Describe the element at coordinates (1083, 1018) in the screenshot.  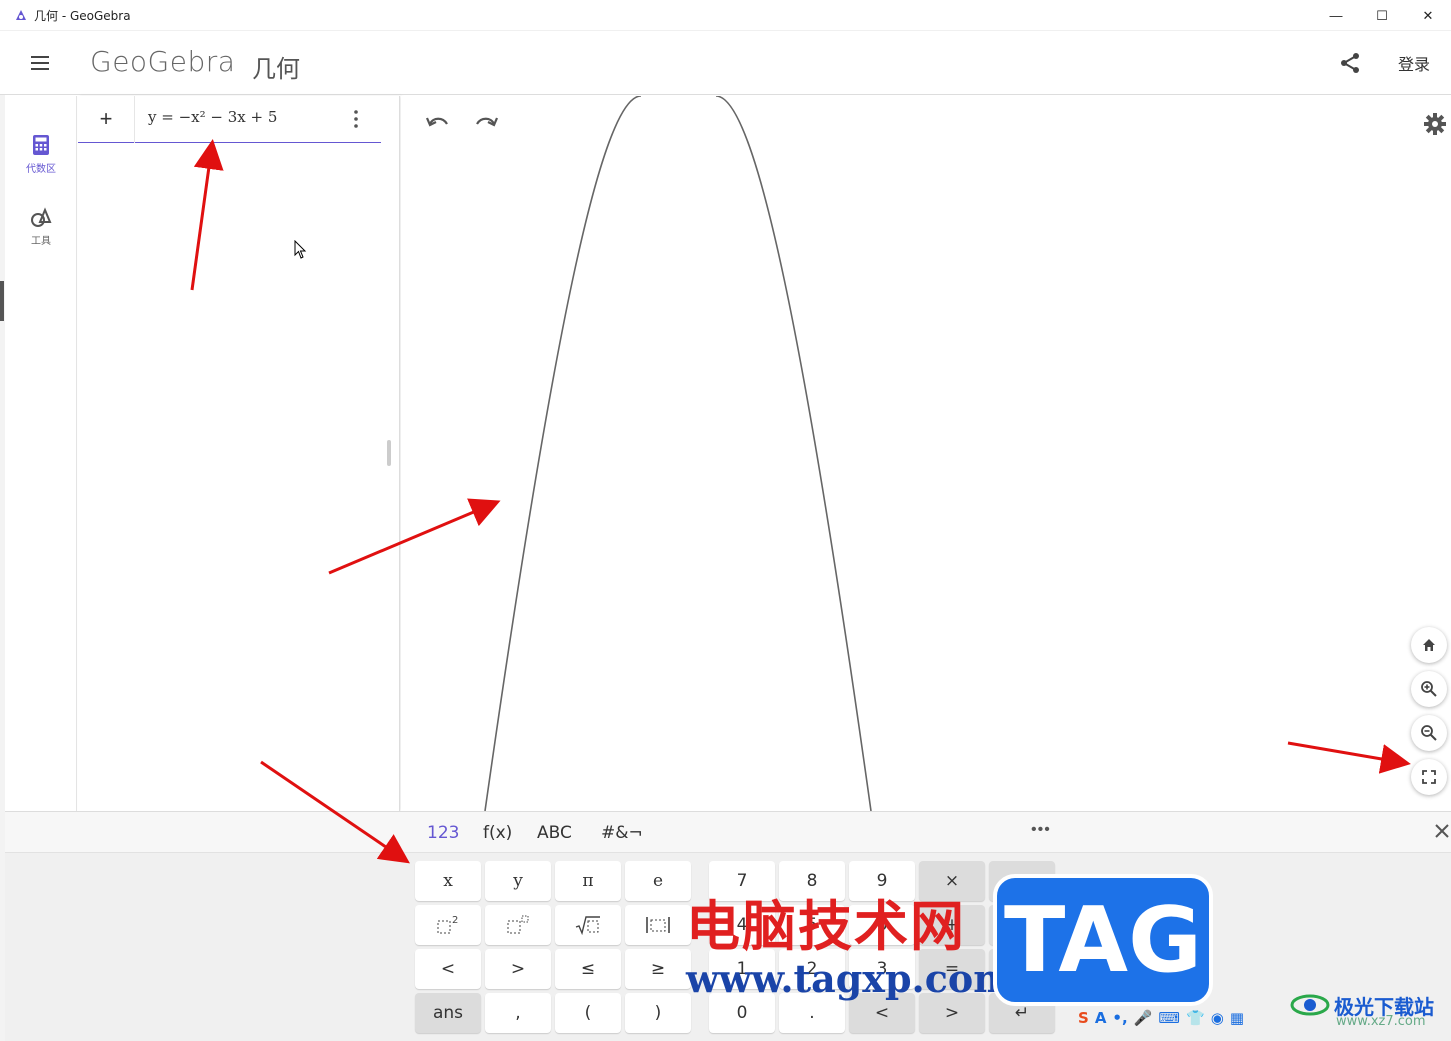
I see `ime-sogou-icon: S` at that location.